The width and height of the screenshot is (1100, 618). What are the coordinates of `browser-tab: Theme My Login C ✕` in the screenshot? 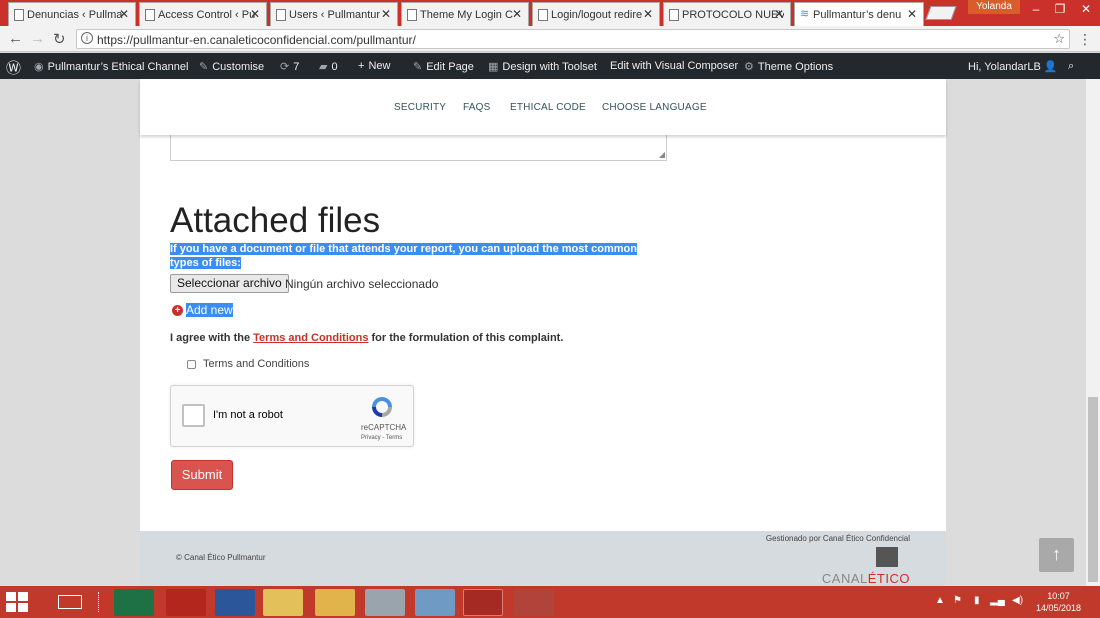 It's located at (465, 14).